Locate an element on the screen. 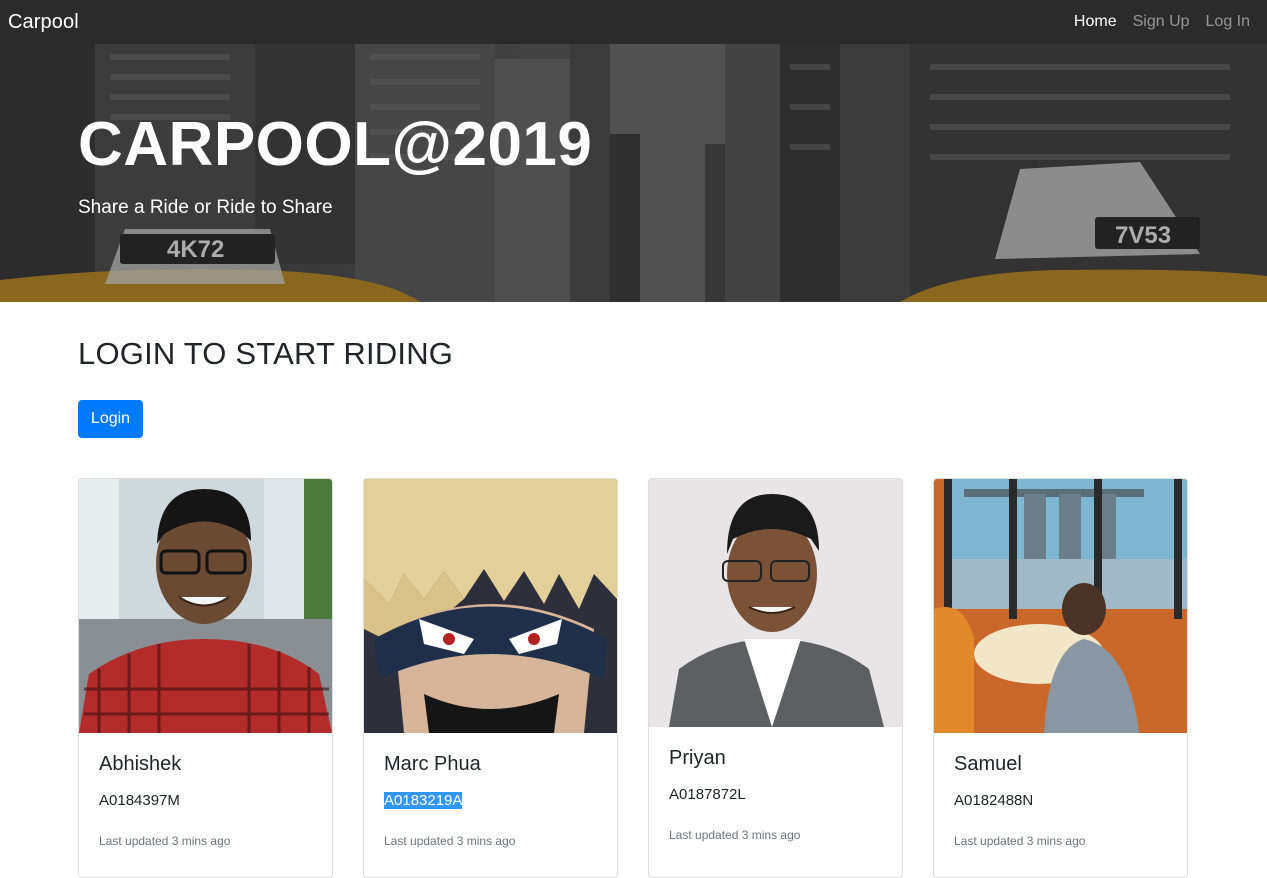 This screenshot has width=1267, height=878. profile-card: Priyan A0187872L Last updated 3 mins ago is located at coordinates (775, 678).